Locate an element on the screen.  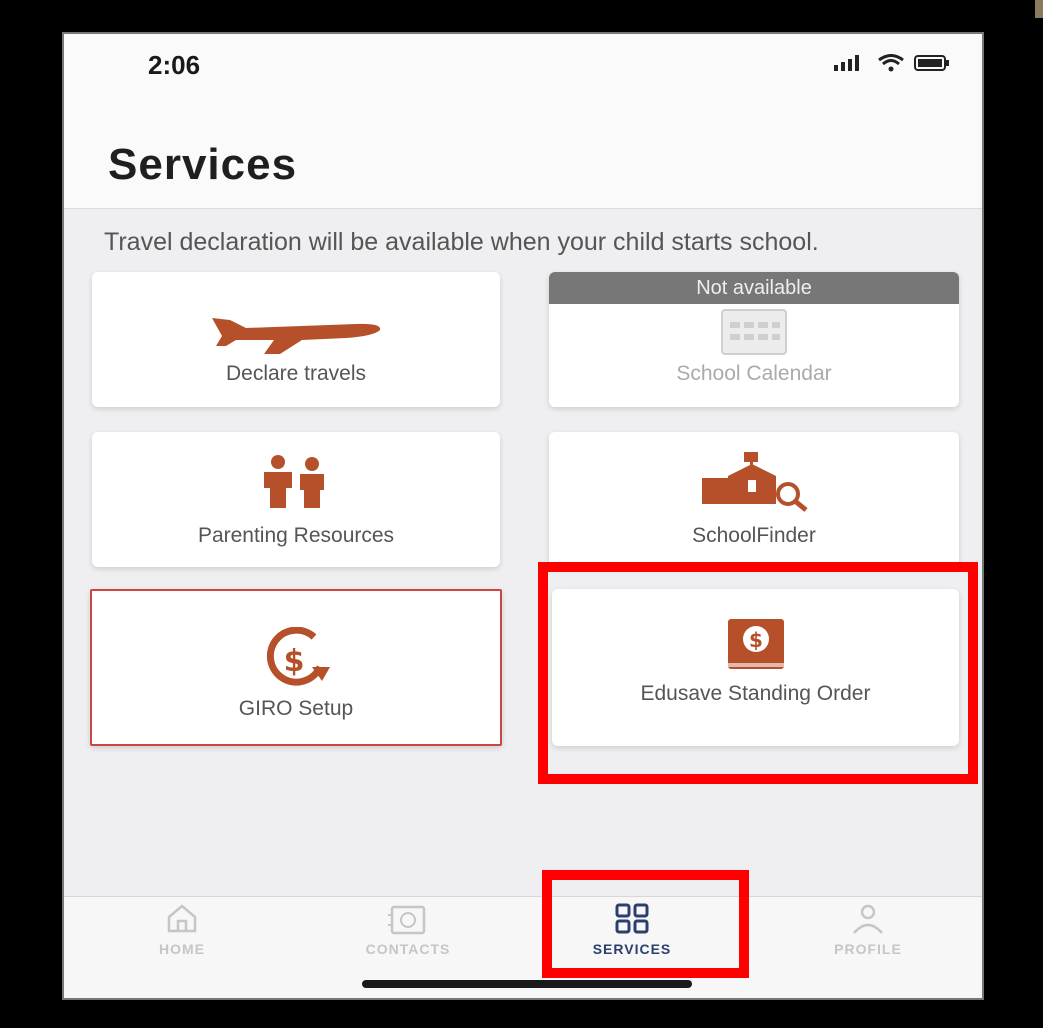
not-available-banner: Not available is located at coordinates (754, 288).